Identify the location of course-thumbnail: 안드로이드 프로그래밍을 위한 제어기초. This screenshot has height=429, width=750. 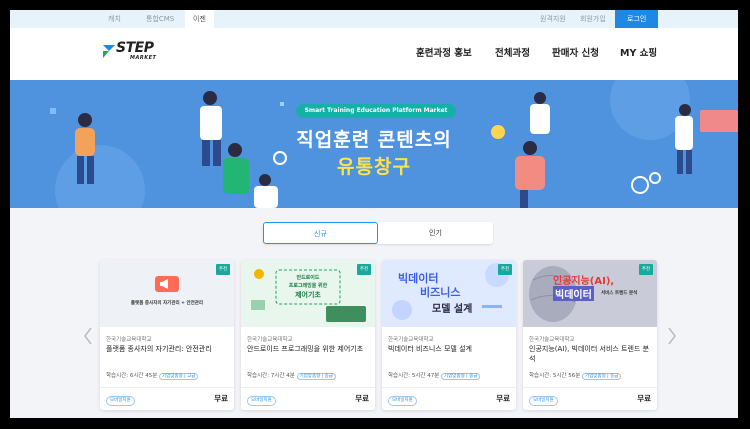
(308, 293).